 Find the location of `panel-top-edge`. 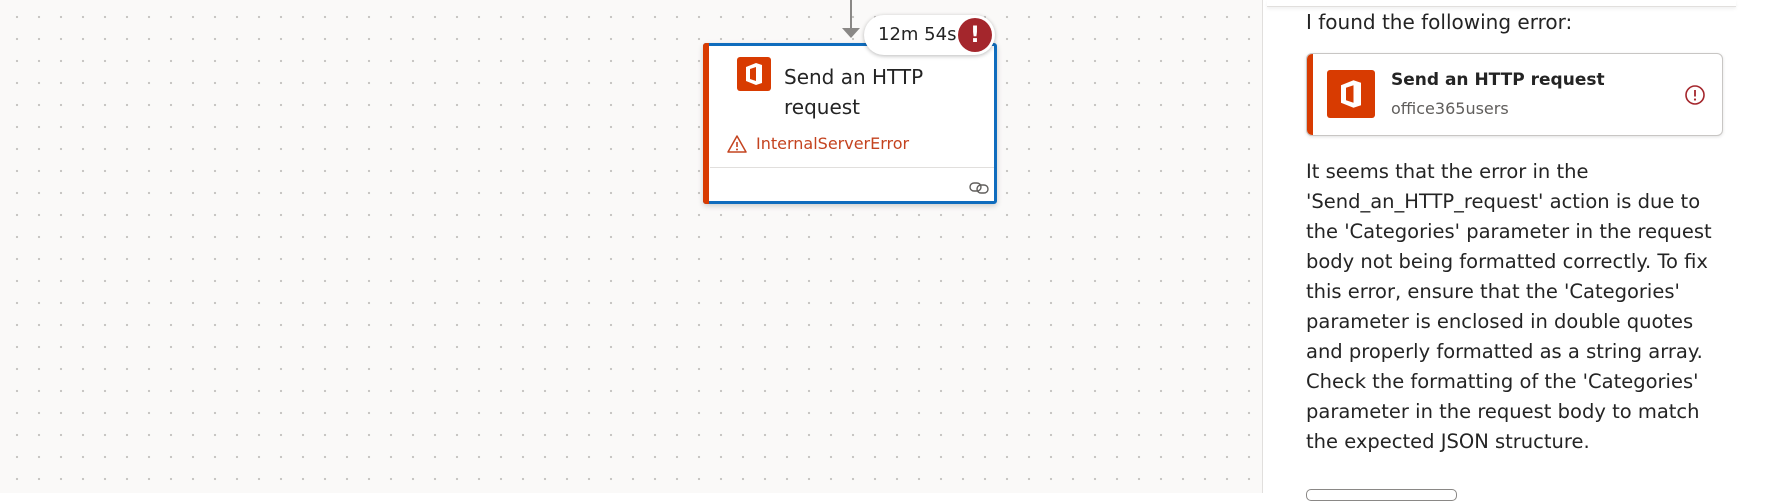

panel-top-edge is located at coordinates (1501, 3).